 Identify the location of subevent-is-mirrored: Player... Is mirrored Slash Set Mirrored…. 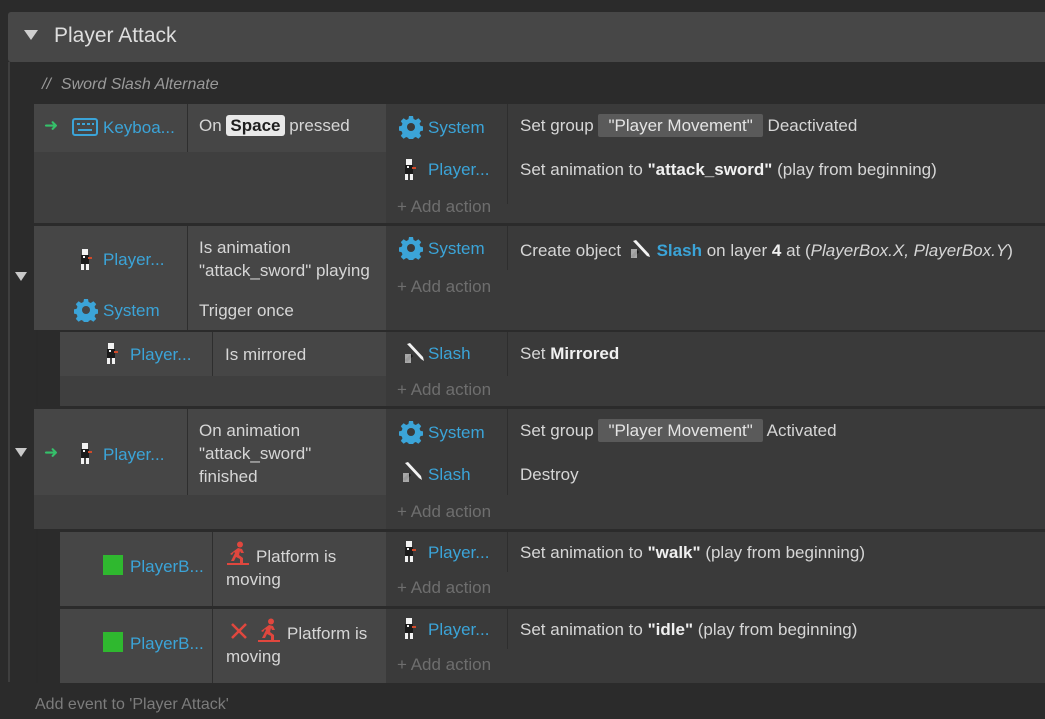
(552, 369).